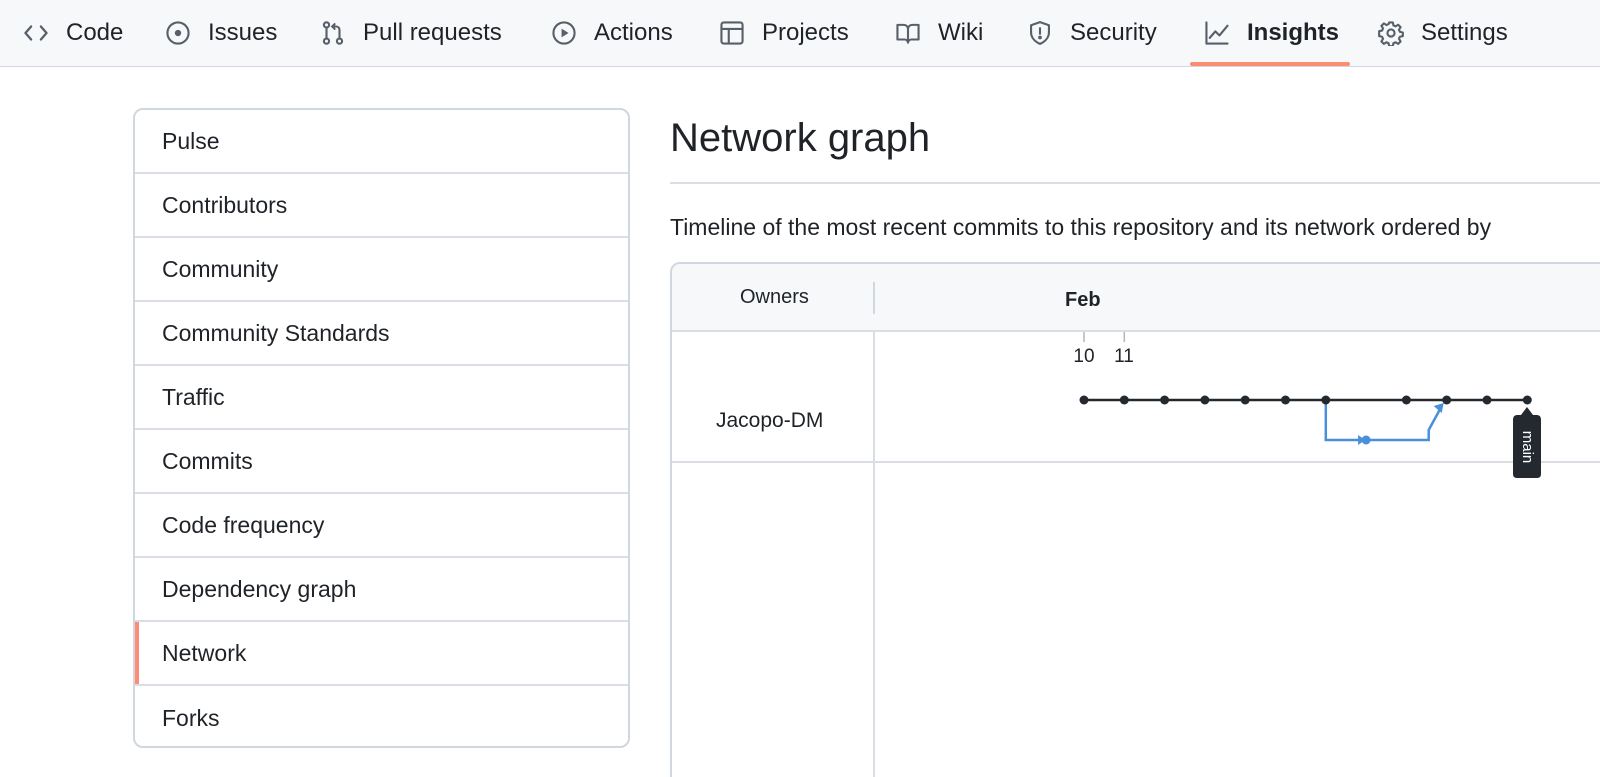  I want to click on tab-code-label: Code, so click(95, 32).